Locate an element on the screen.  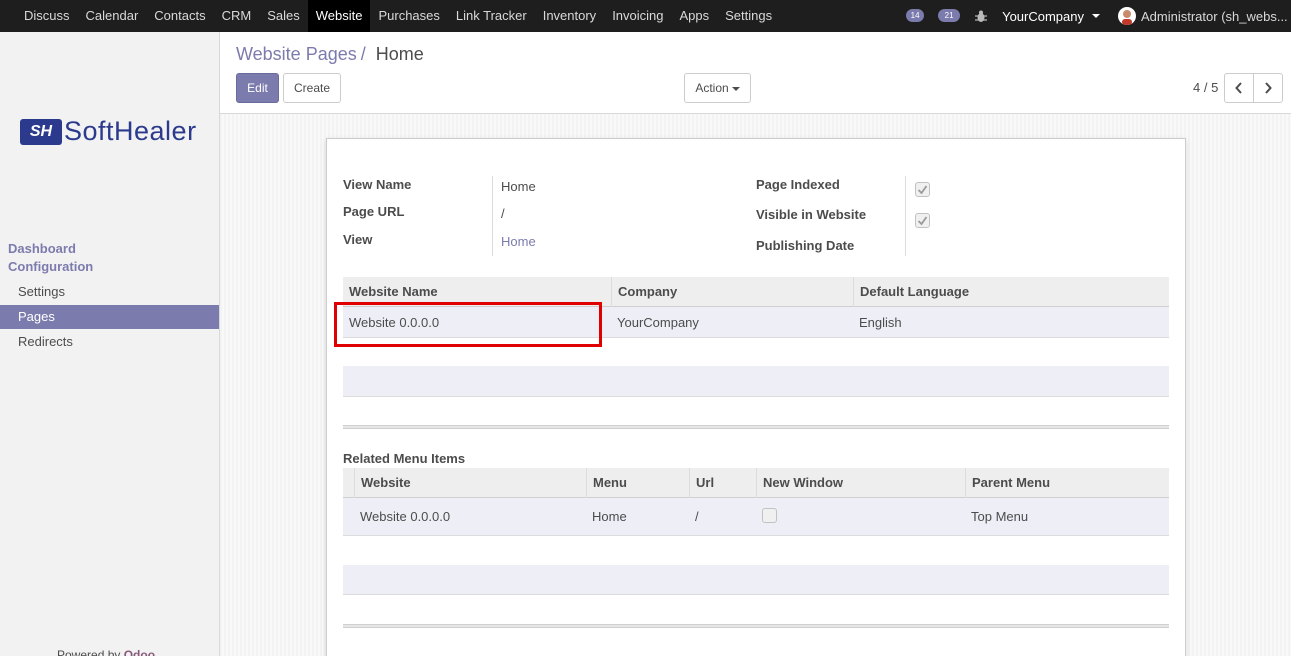
highlight-annotation is located at coordinates (468, 324).